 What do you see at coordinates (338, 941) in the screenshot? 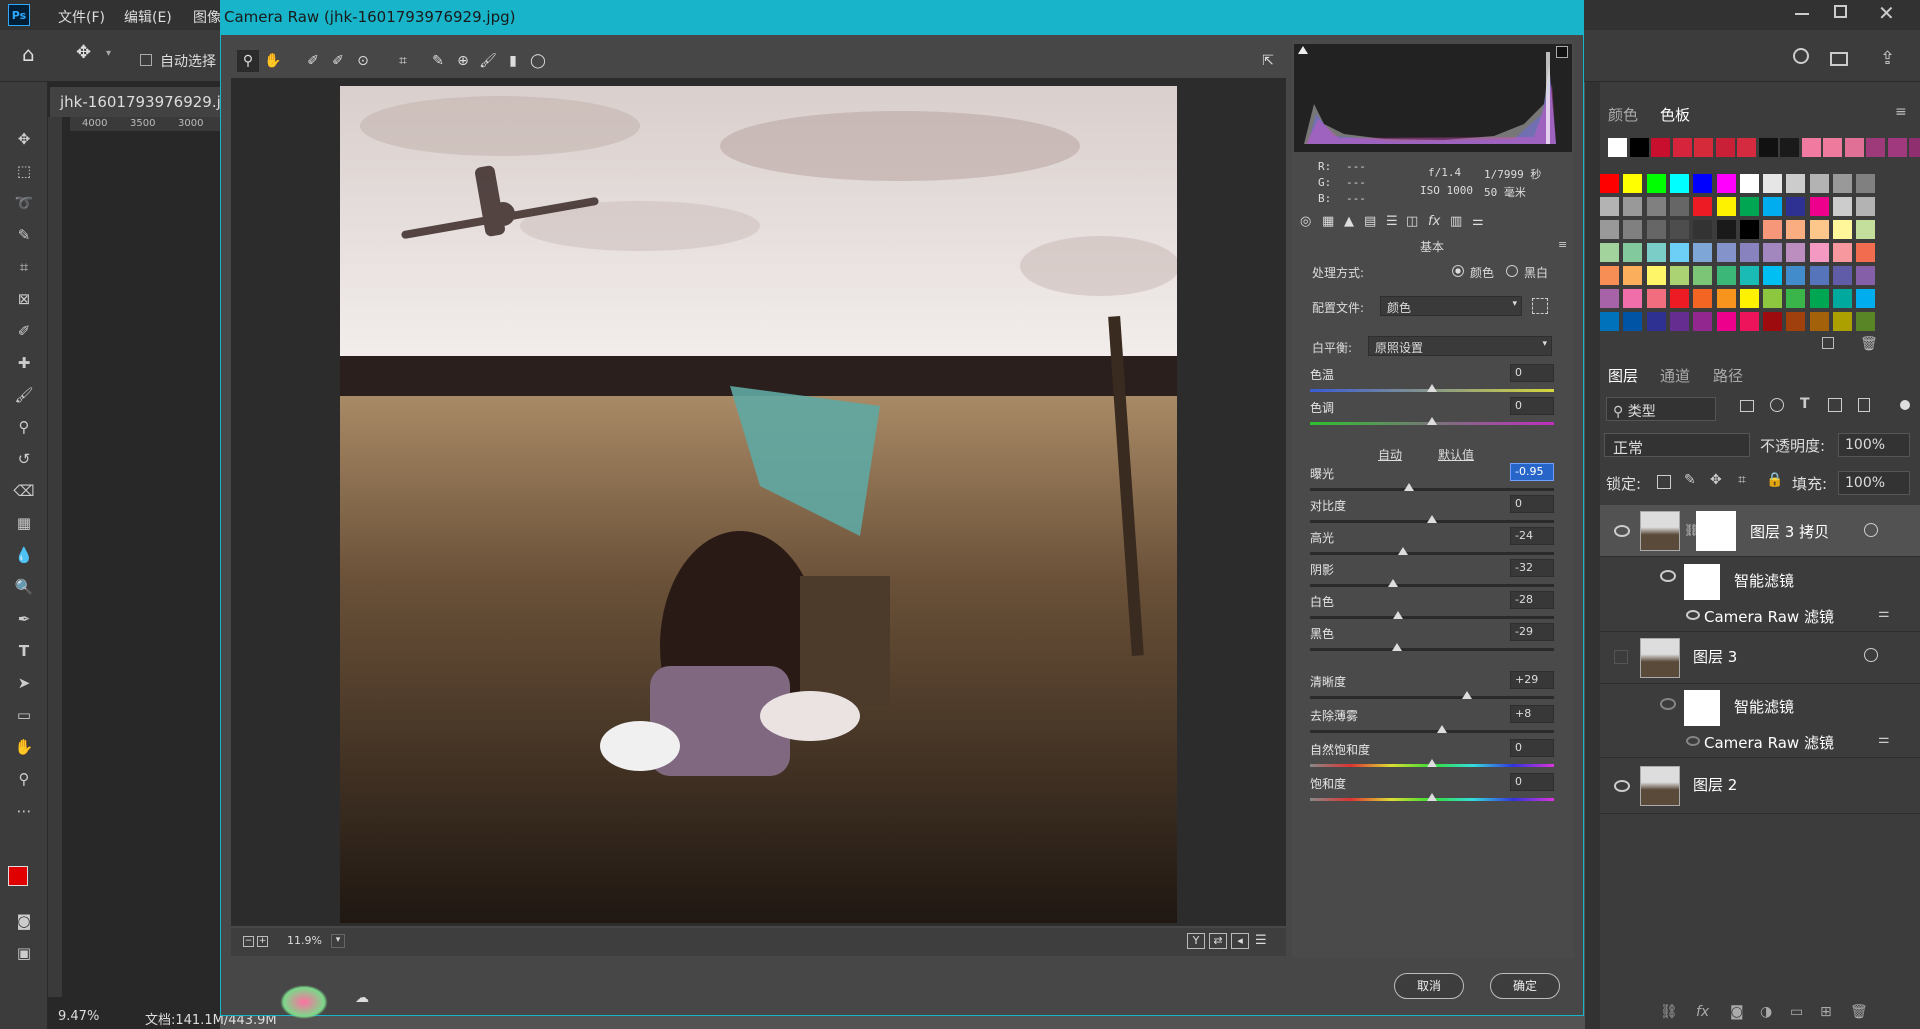
I see `chevron-down-icon: ▾` at bounding box center [338, 941].